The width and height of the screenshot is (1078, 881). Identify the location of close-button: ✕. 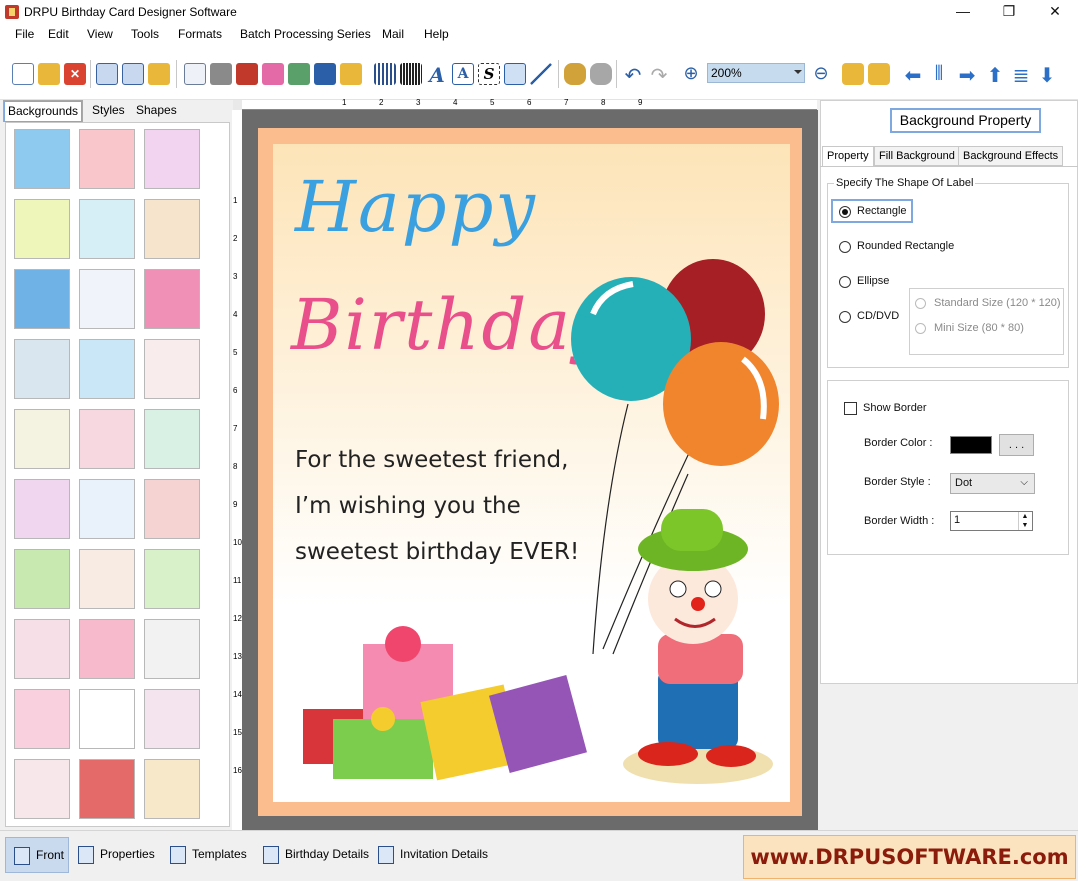
(1055, 12).